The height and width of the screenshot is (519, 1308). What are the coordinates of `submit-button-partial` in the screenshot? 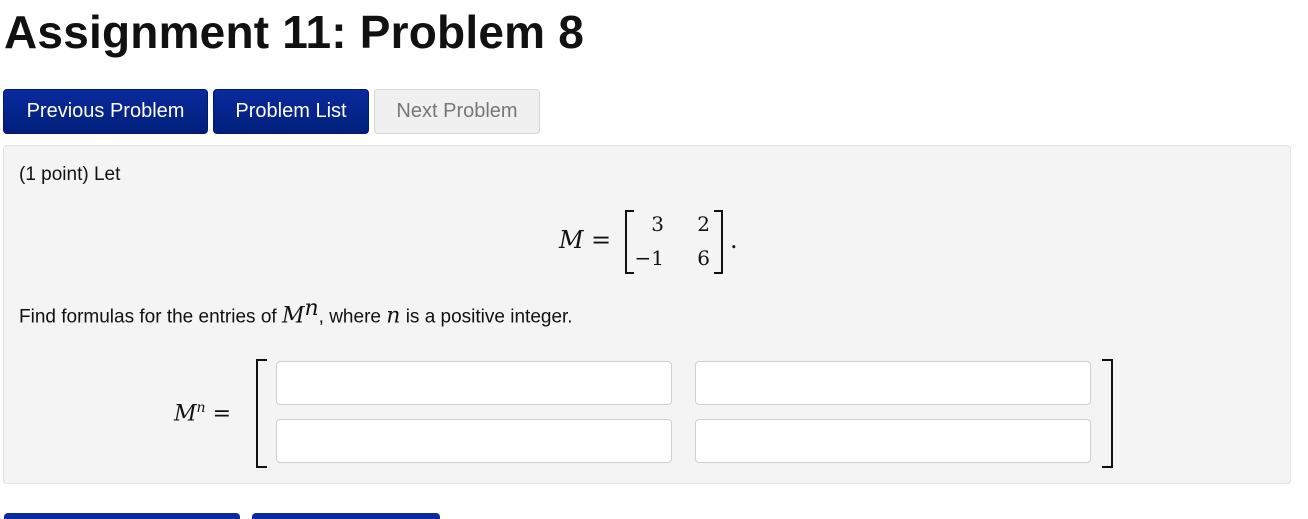 It's located at (122, 516).